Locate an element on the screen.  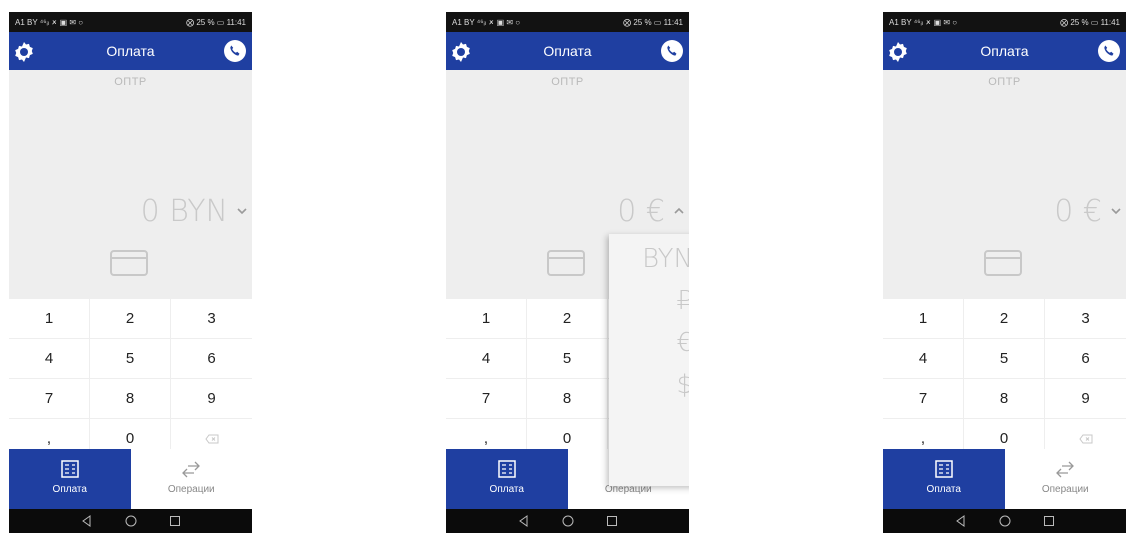
chevron-up-icon is located at coordinates (679, 211).